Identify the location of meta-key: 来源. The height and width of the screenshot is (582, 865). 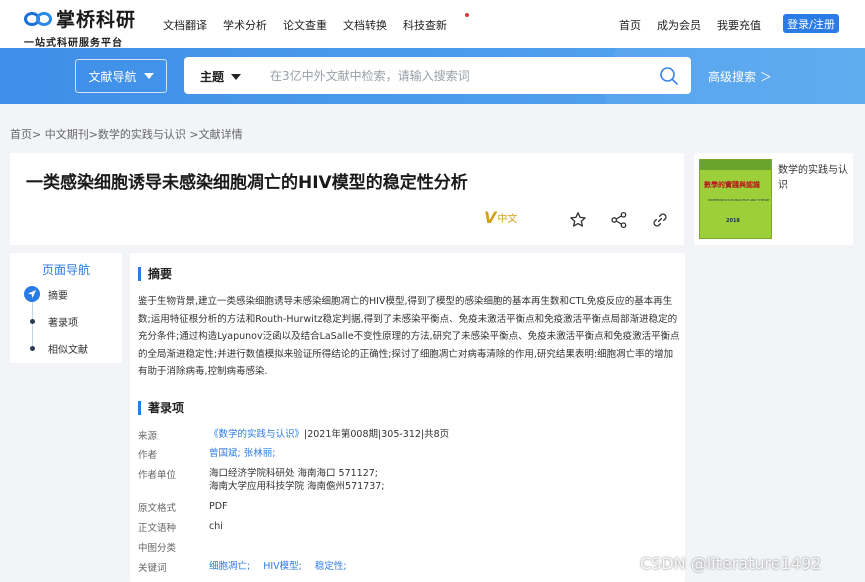
(148, 436).